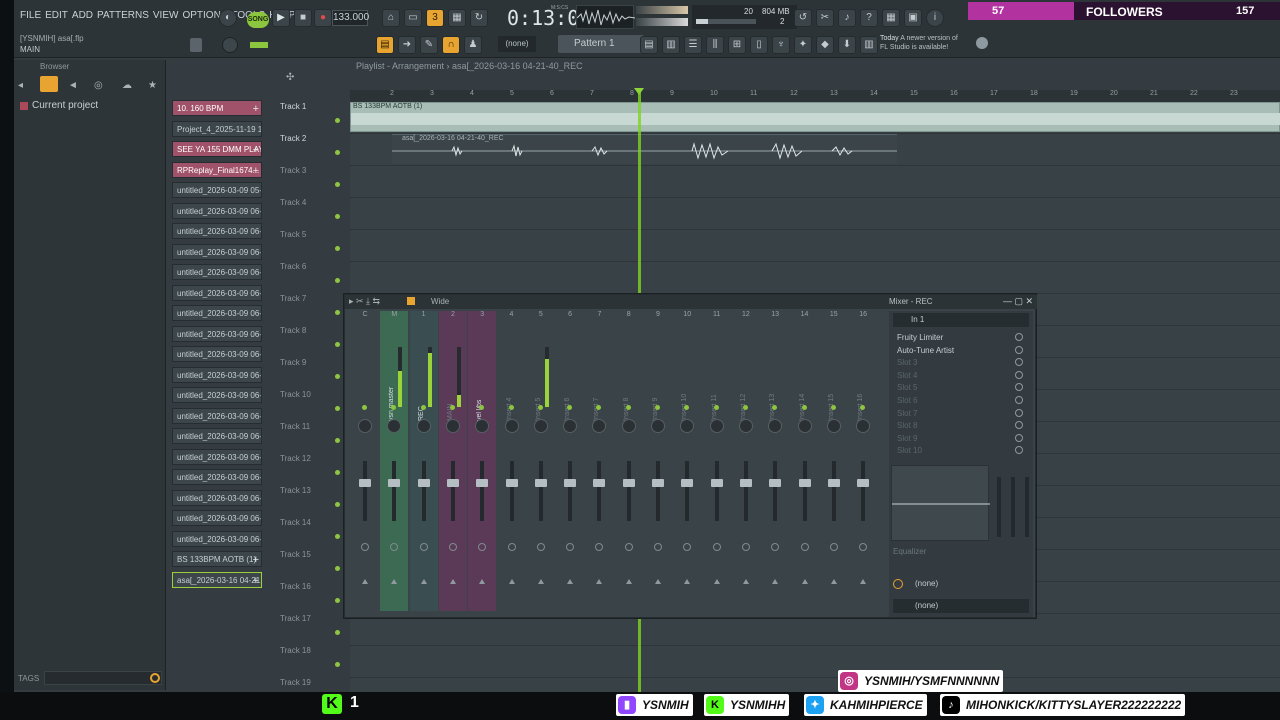 The image size is (1280, 720). Describe the element at coordinates (20, 85) in the screenshot. I see `collapse-icon: ◂` at that location.